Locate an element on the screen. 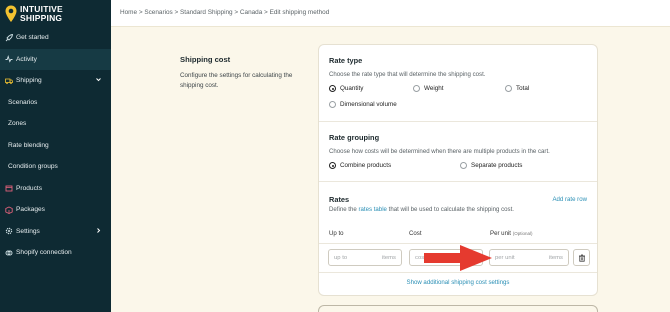 The height and width of the screenshot is (312, 670). radio-total: Total is located at coordinates (517, 88).